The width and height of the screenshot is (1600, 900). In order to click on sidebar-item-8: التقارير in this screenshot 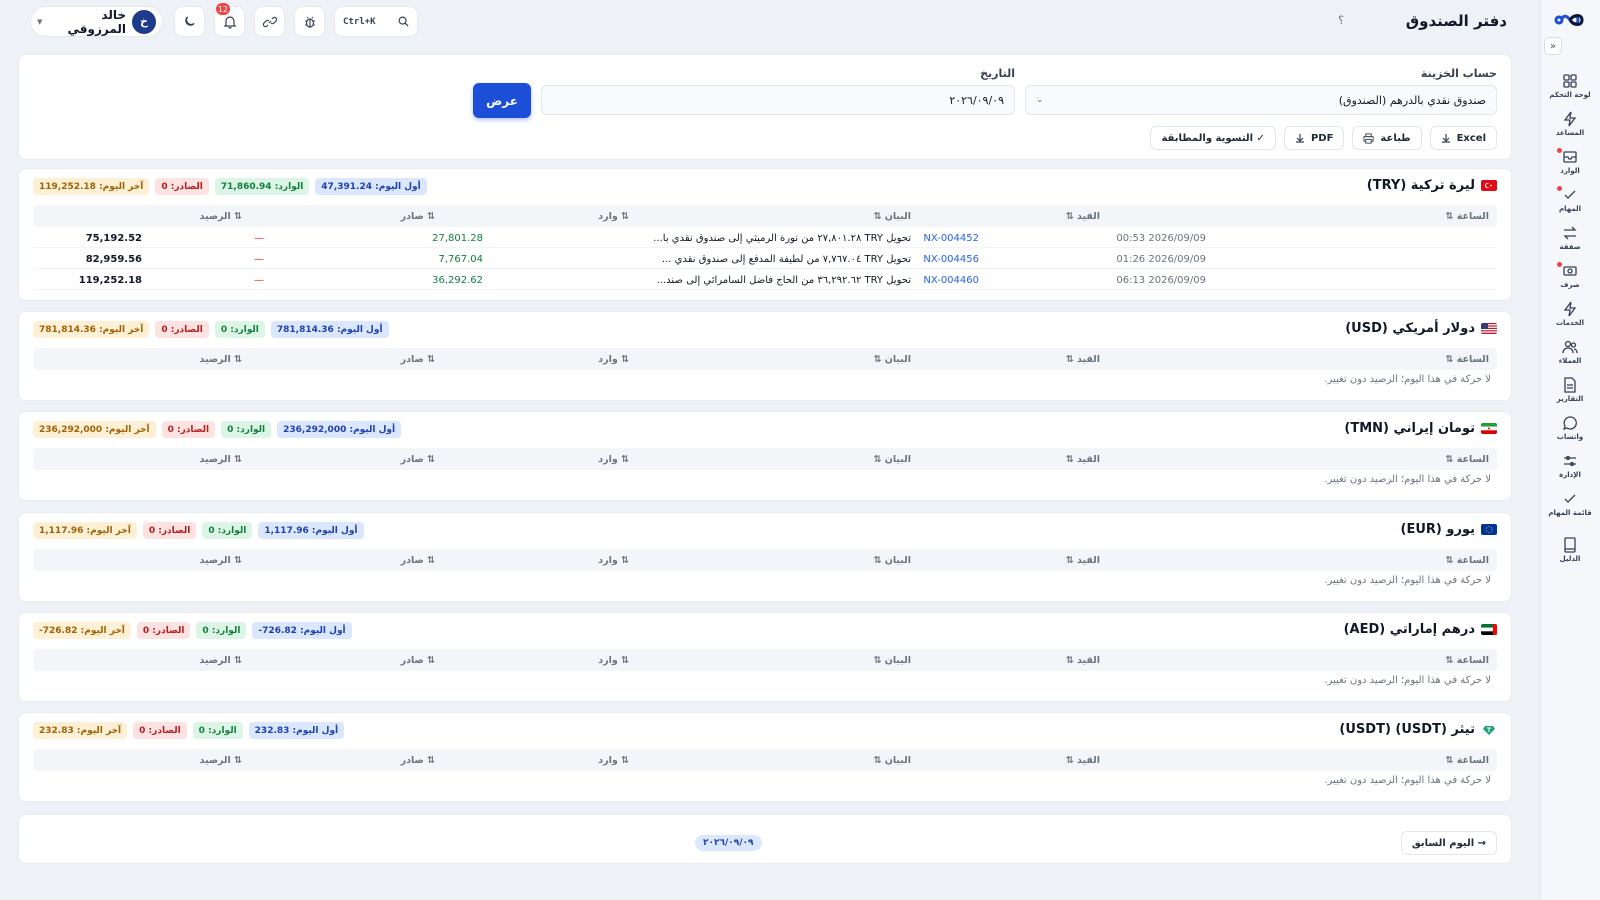, I will do `click(1570, 389)`.